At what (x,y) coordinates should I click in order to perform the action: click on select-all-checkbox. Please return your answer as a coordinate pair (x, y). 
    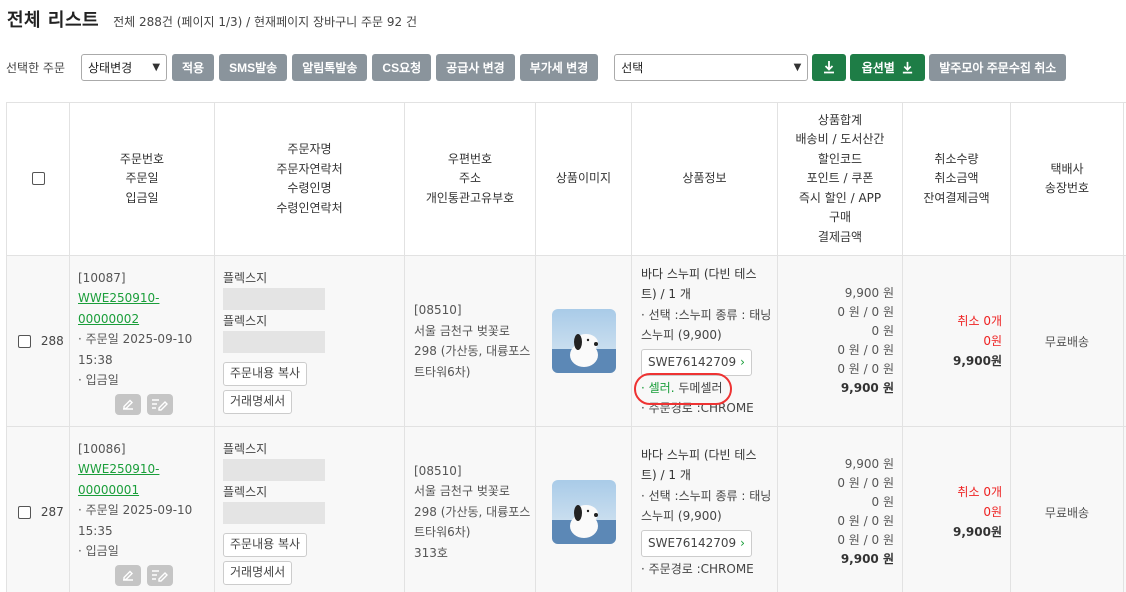
    Looking at the image, I should click on (38, 179).